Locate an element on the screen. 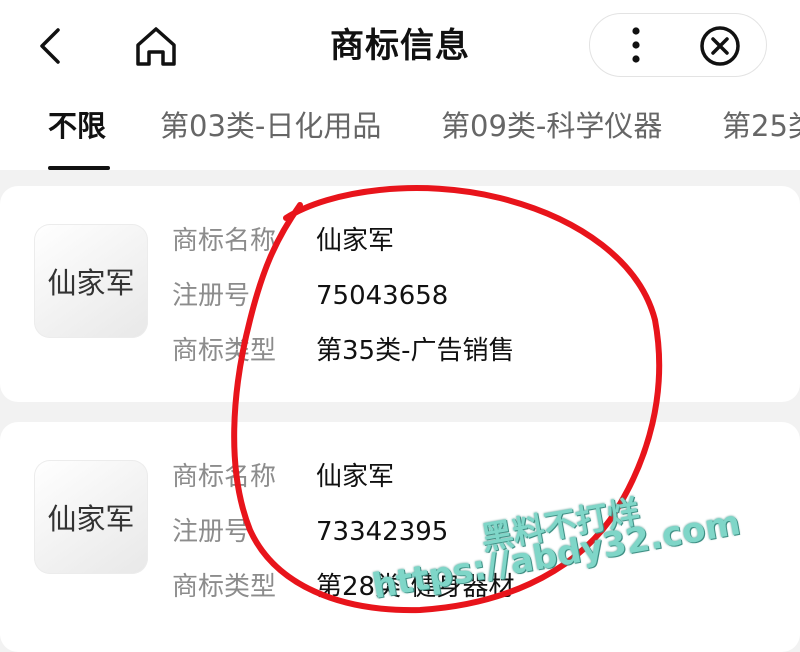  tab-class-03: 第03类-日化用品 is located at coordinates (270, 126).